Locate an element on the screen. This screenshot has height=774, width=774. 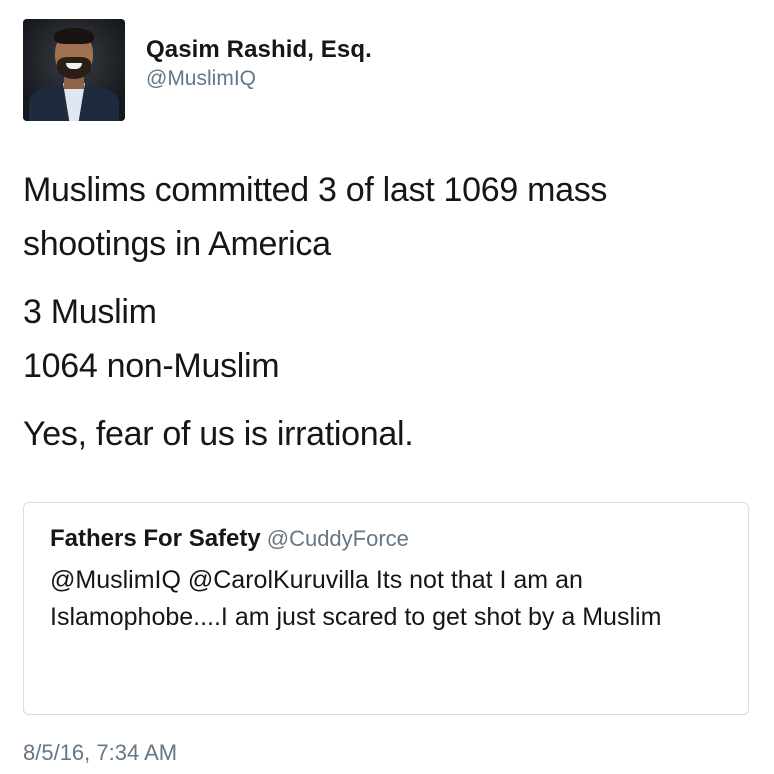
author-display-name: Qasim Rashid, Esq. is located at coordinates (259, 50).